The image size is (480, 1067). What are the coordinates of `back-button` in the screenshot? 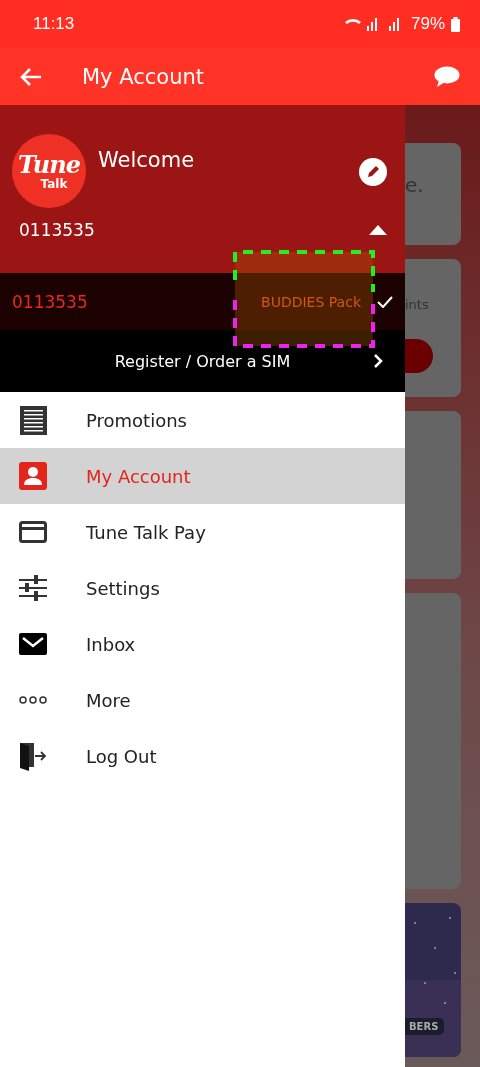 It's located at (31, 76).